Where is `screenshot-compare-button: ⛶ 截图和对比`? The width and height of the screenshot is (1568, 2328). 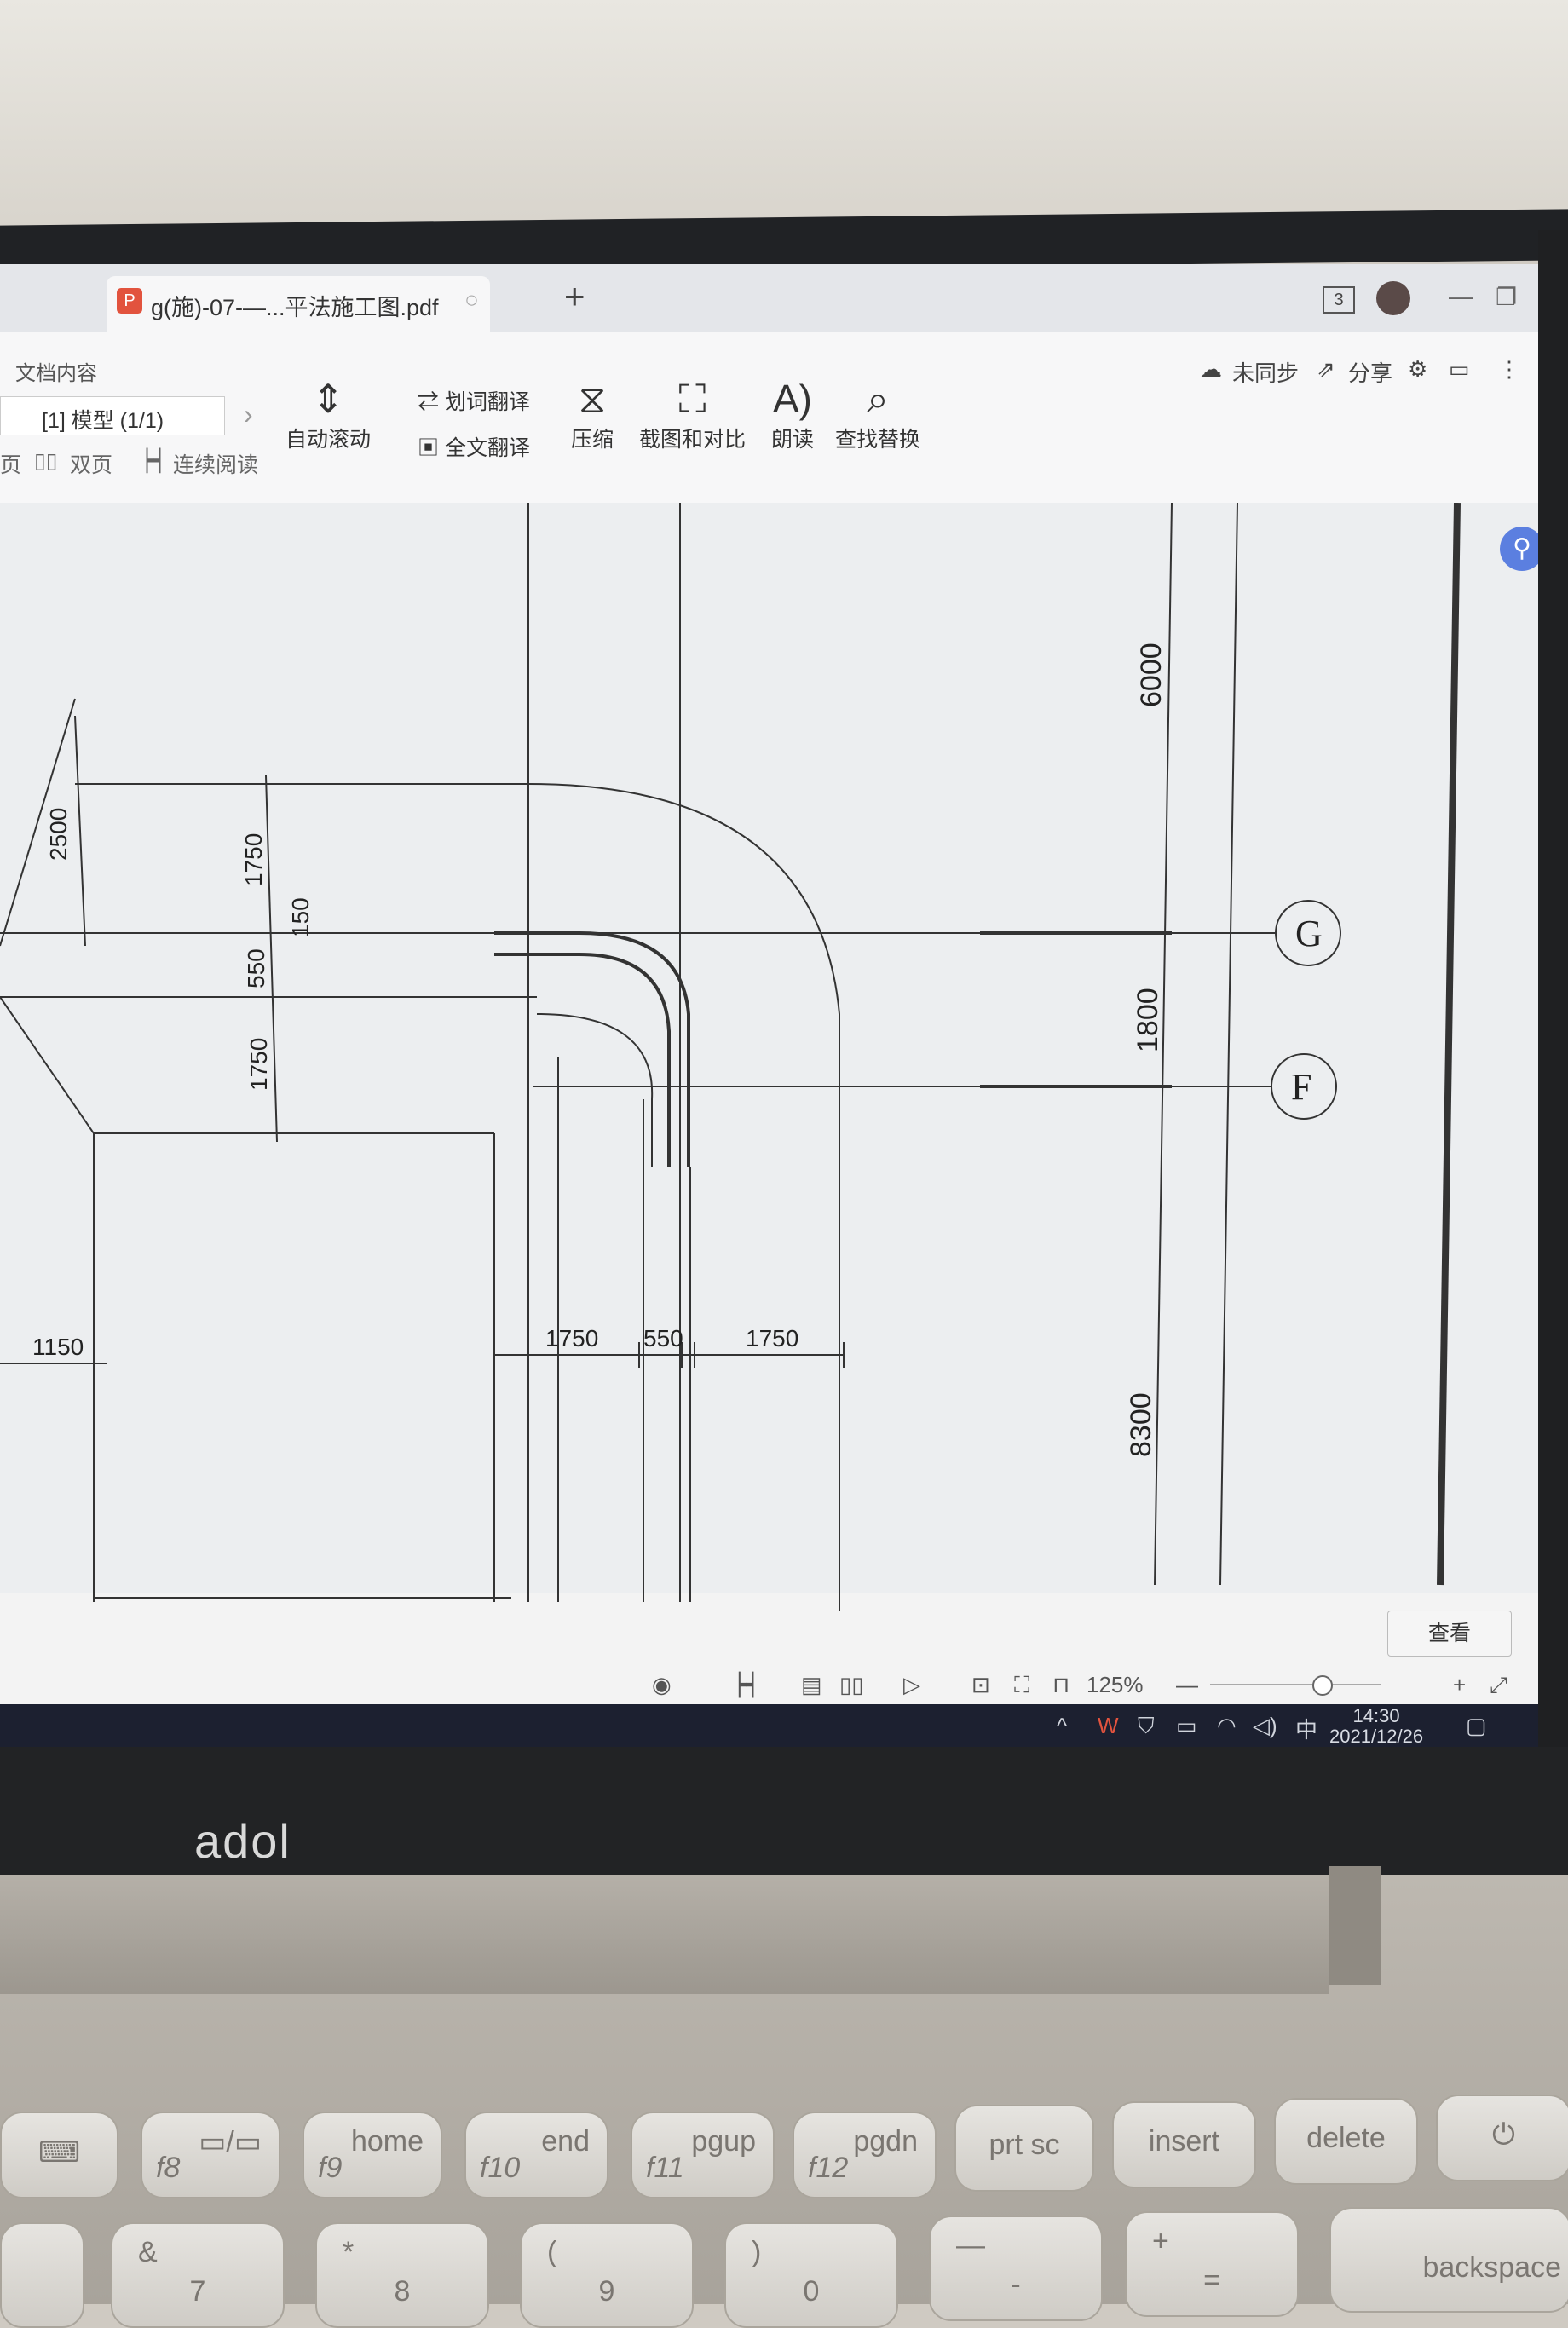 screenshot-compare-button: ⛶ 截图和对比 is located at coordinates (692, 414).